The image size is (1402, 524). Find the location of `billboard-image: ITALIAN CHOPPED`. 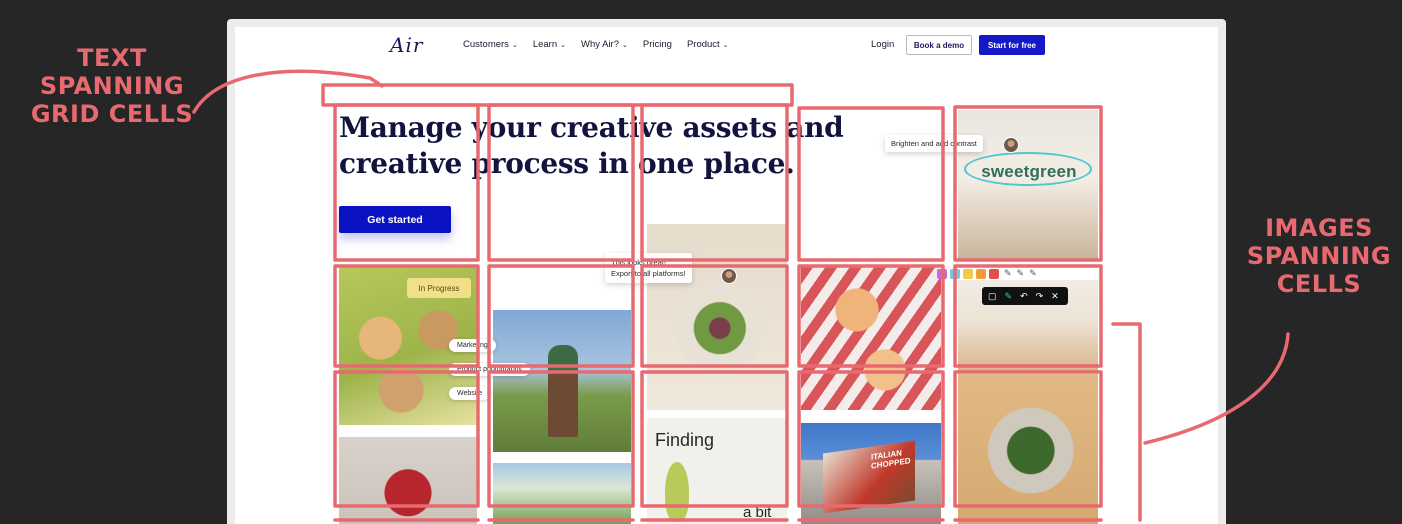

billboard-image: ITALIAN CHOPPED is located at coordinates (871, 473).